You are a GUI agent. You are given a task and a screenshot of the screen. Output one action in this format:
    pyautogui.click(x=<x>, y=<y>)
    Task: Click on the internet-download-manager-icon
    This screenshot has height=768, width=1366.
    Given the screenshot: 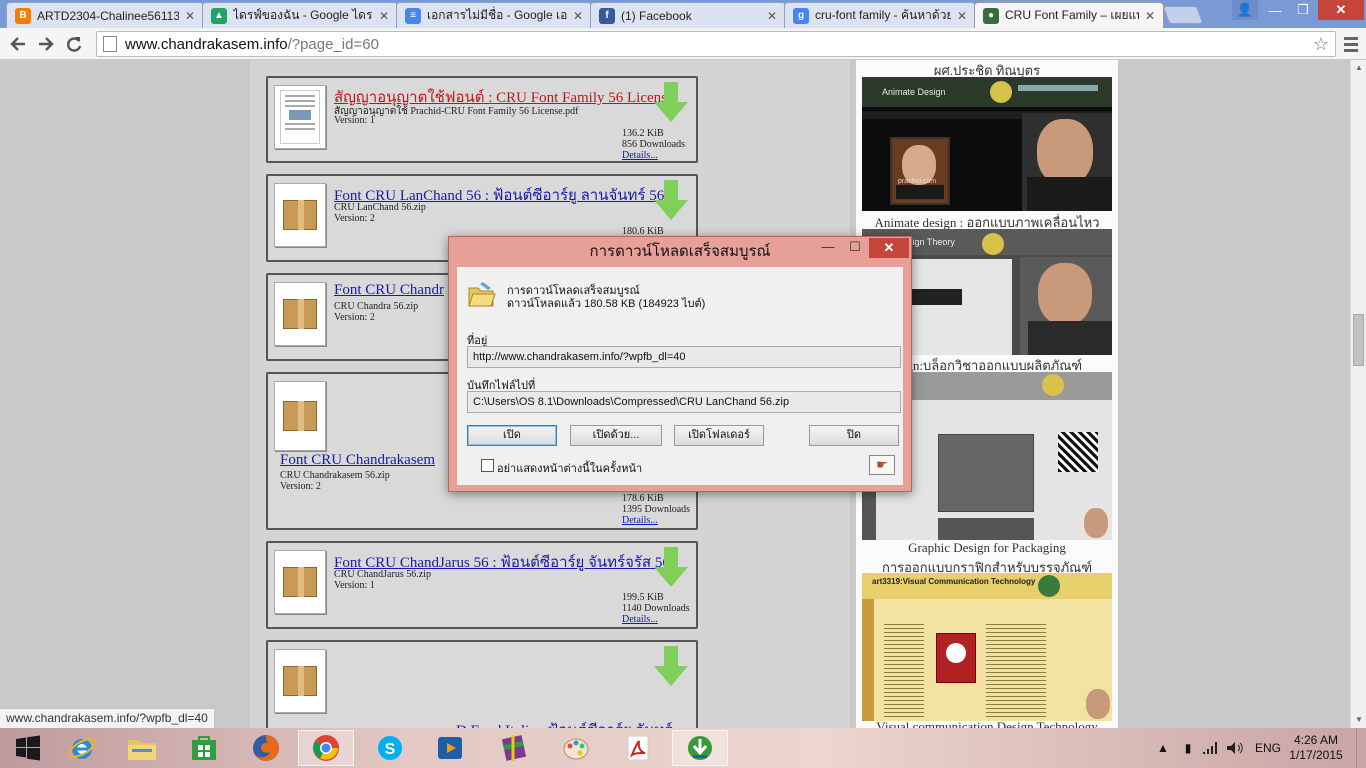 What is the action you would take?
    pyautogui.click(x=700, y=748)
    